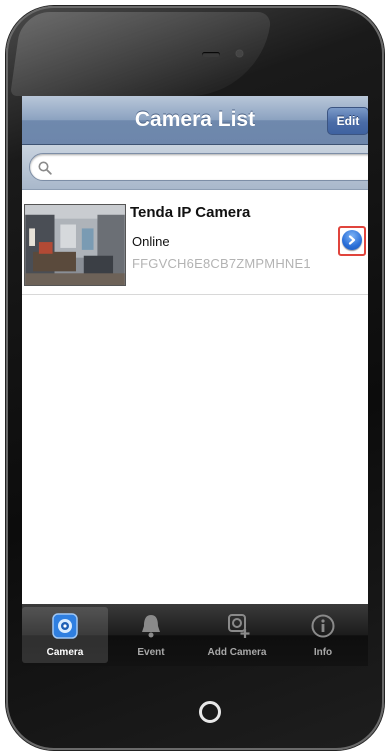 The width and height of the screenshot is (390, 756). Describe the element at coordinates (151, 652) in the screenshot. I see `tab-event-label: Event` at that location.